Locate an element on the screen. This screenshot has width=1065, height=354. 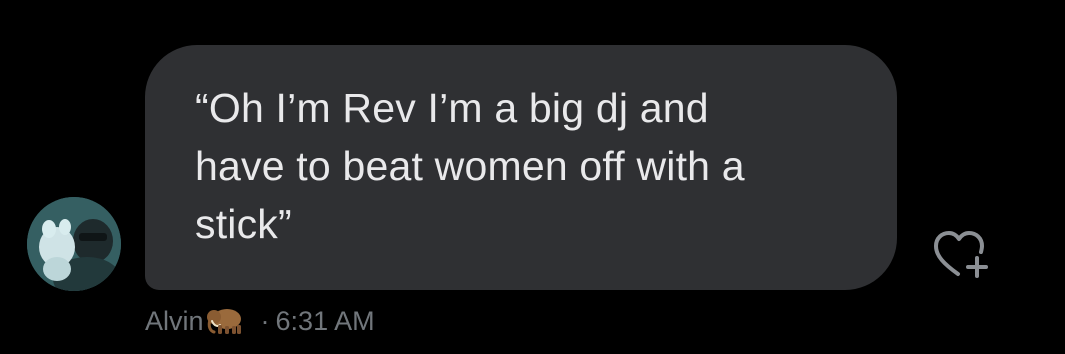
message-timestamp: 6:31 AM is located at coordinates (325, 320).